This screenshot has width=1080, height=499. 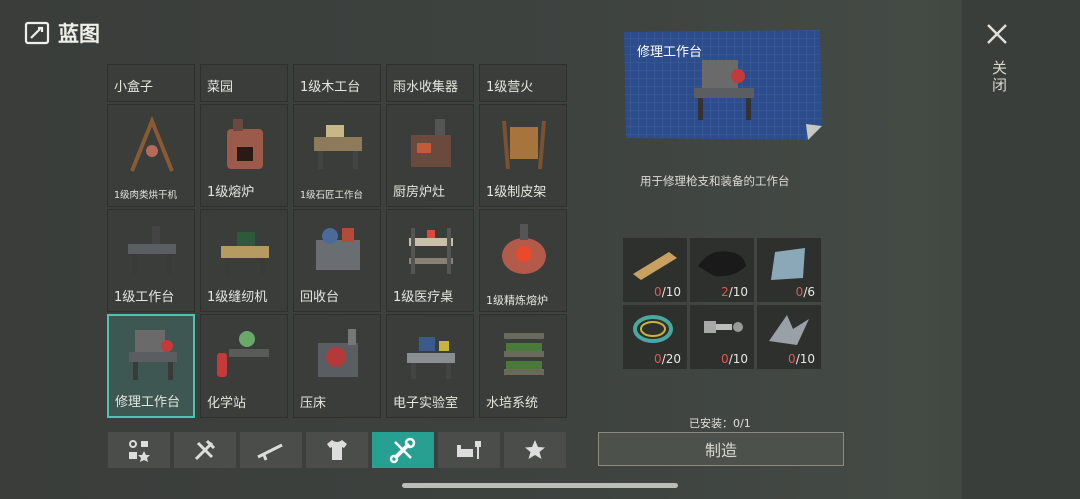 I want to click on blueprint-item: 电子实验室, so click(x=430, y=366).